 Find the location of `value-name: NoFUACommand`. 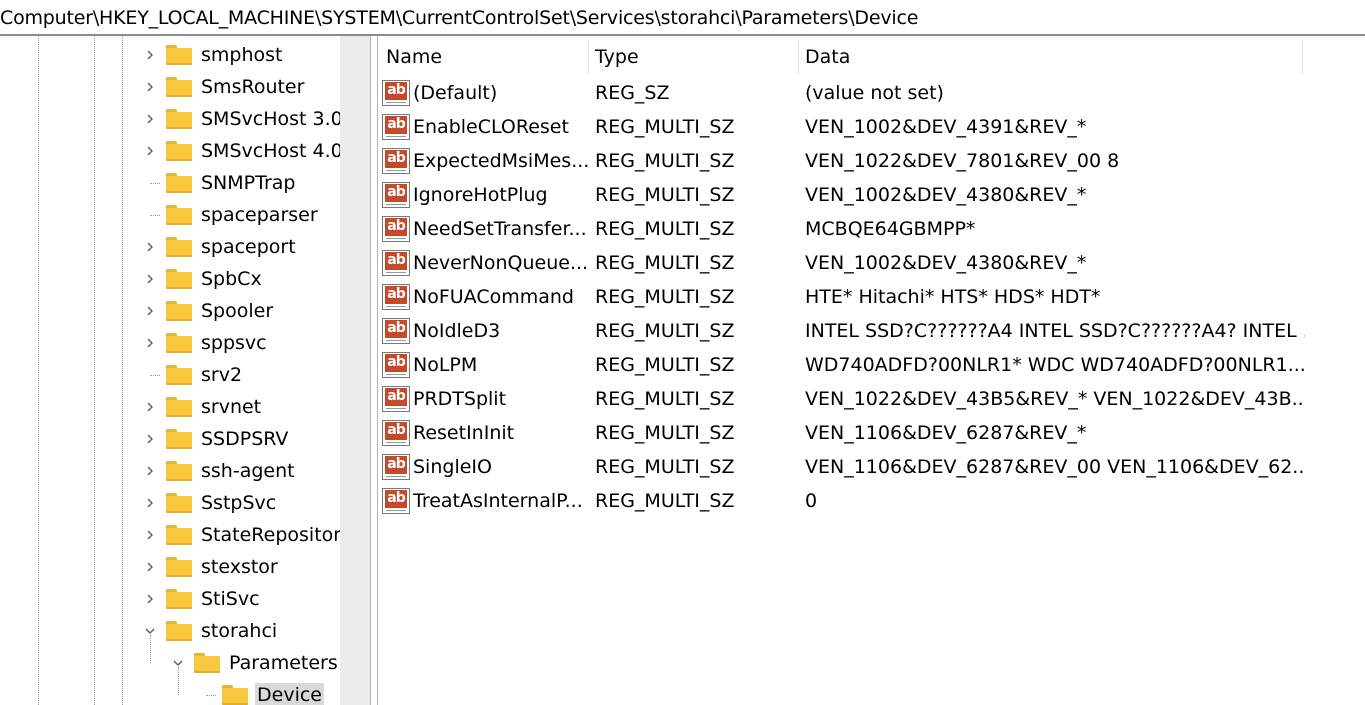

value-name: NoFUACommand is located at coordinates (493, 297).